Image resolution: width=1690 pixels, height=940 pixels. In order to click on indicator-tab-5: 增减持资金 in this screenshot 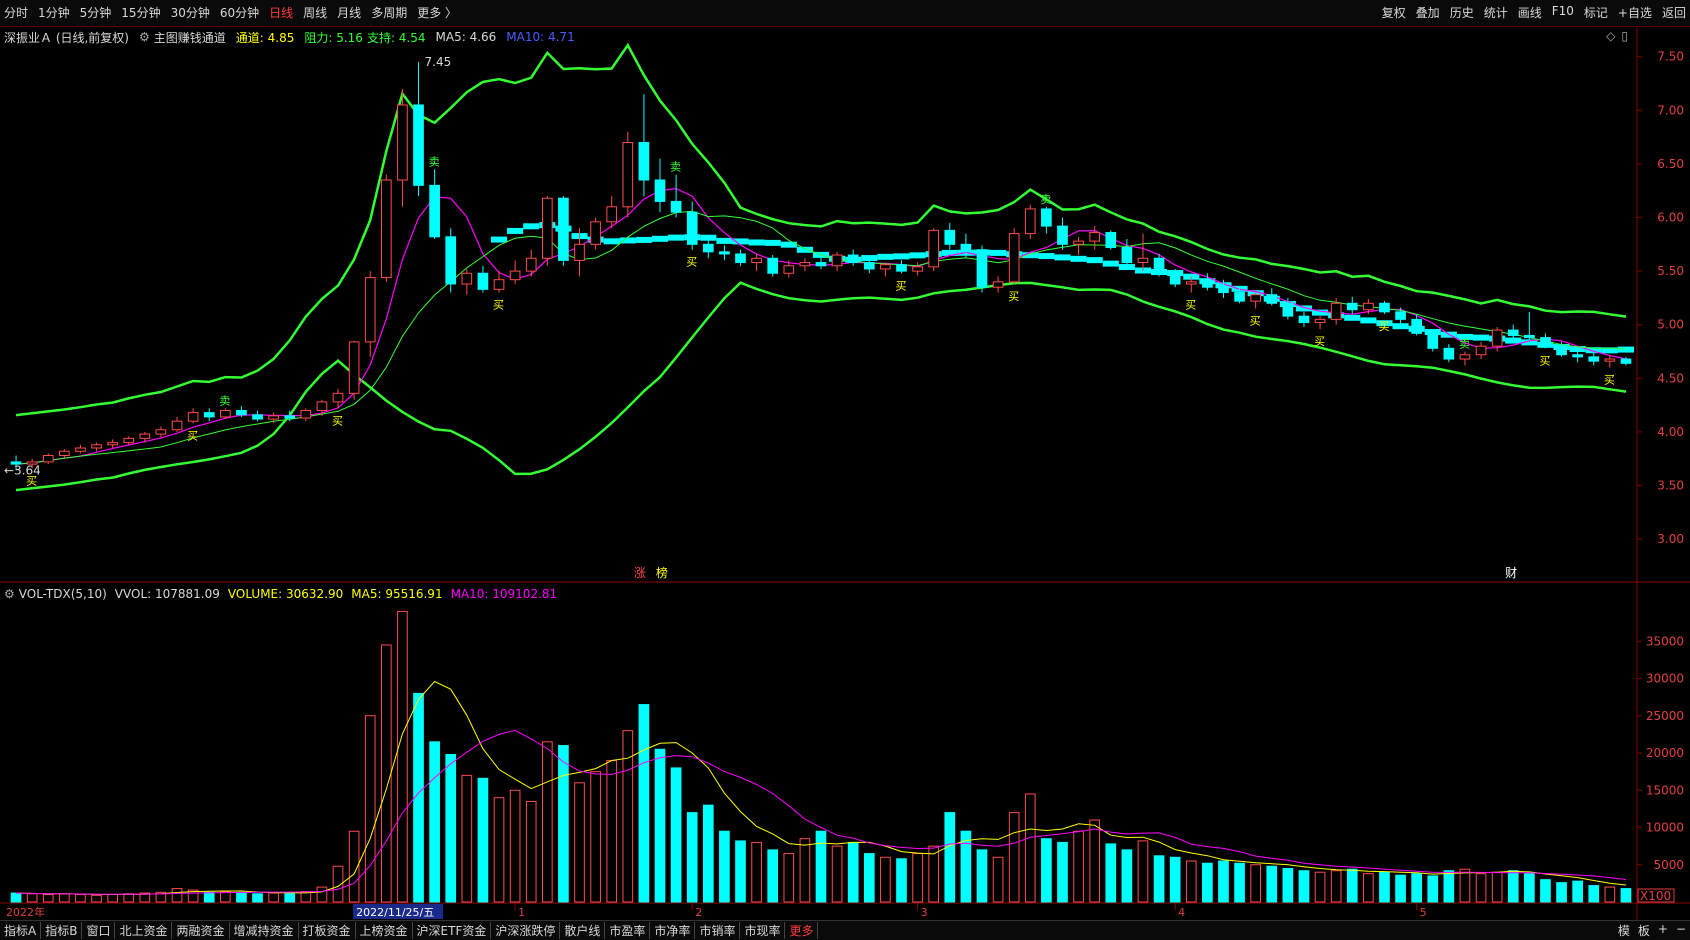, I will do `click(264, 930)`.